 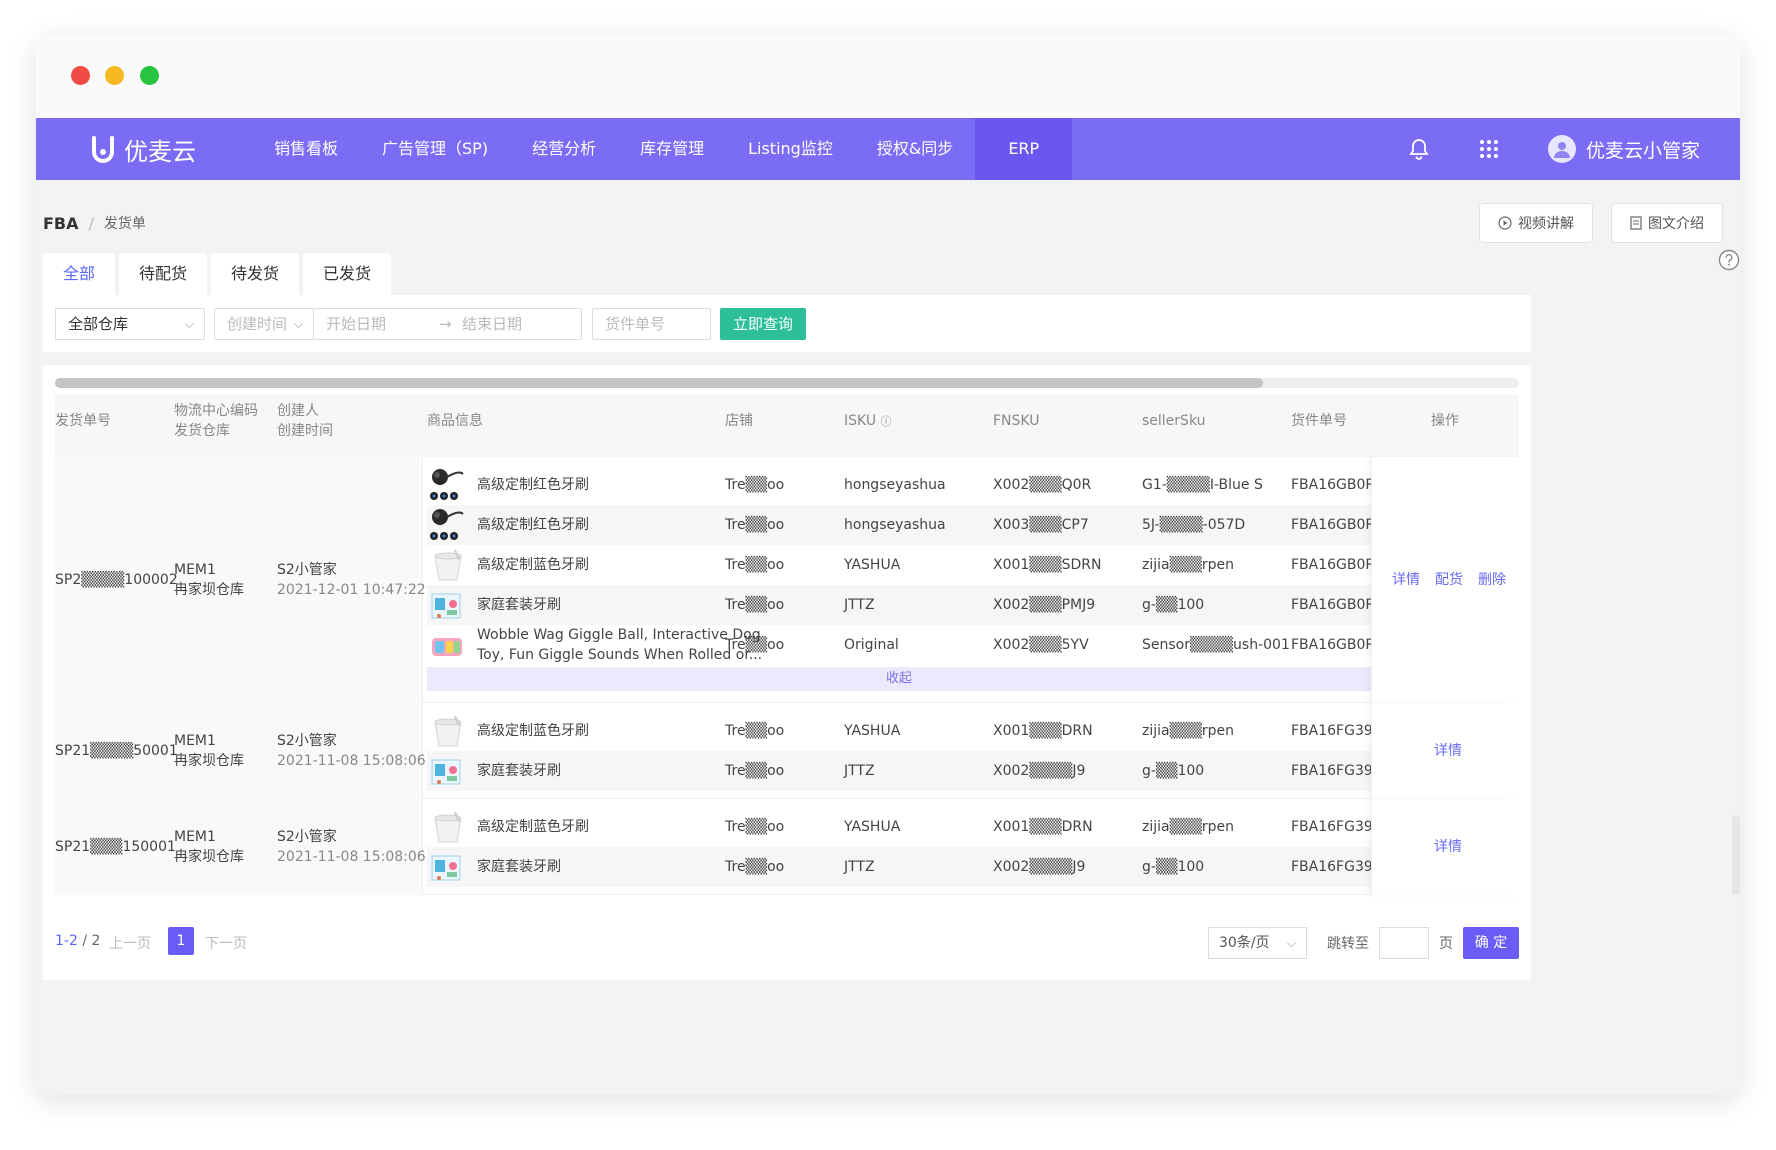 What do you see at coordinates (114, 75) in the screenshot?
I see `minimize-window-button` at bounding box center [114, 75].